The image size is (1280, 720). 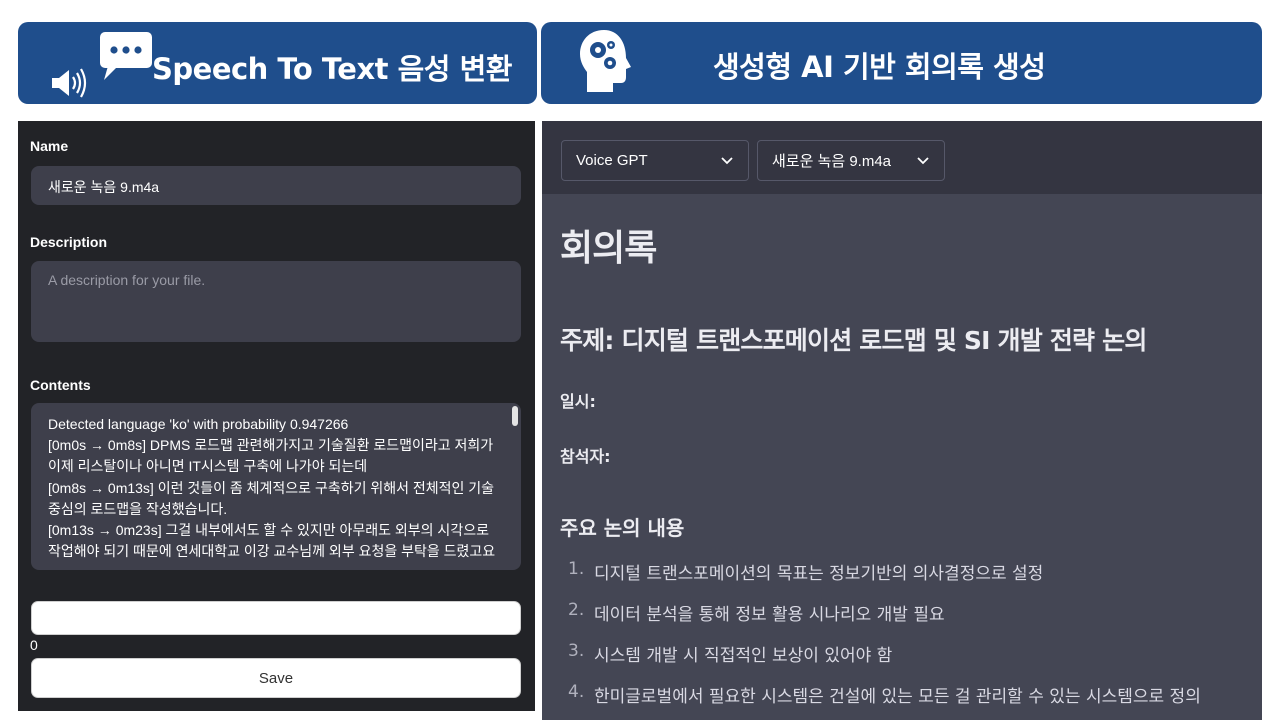 I want to click on list-item-text: 데이터 분석을 통해 정보 활용 시나리오 개발 필요, so click(x=769, y=615).